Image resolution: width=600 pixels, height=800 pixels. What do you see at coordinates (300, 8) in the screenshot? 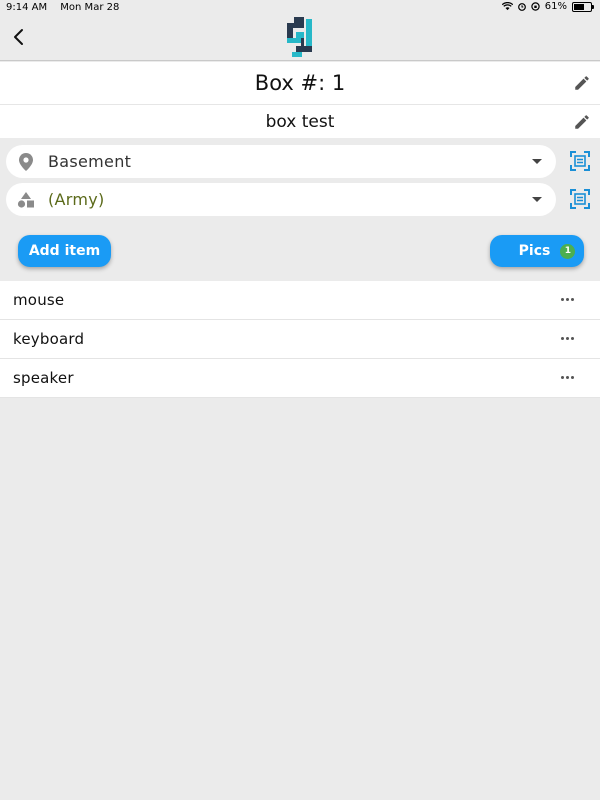
I see `status-bar: 9:14 AM Mon Mar 28 61%` at bounding box center [300, 8].